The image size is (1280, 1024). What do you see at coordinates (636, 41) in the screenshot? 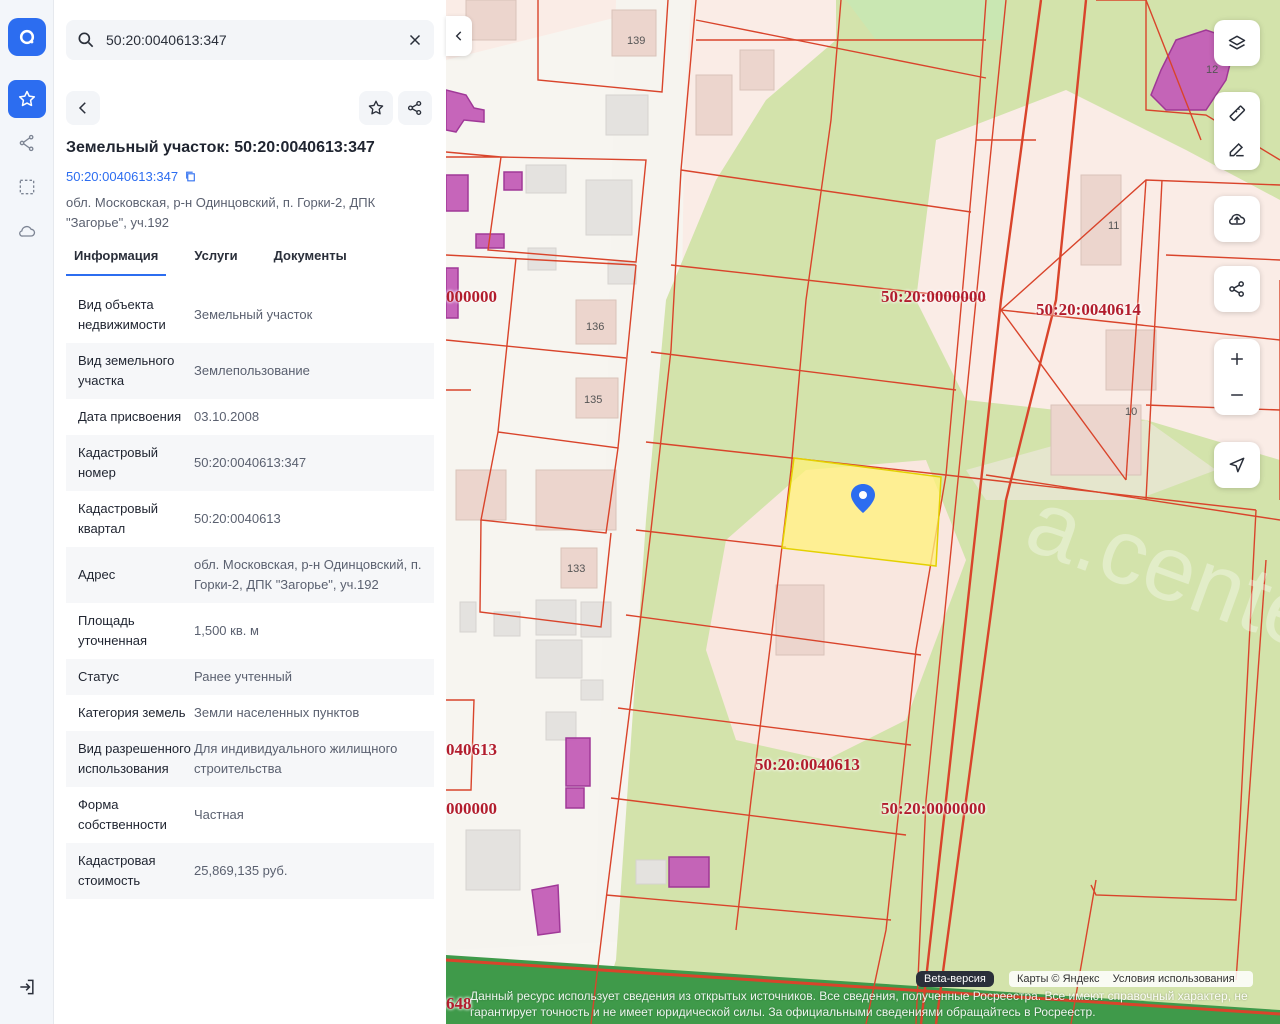
I see `lot-number: 139` at bounding box center [636, 41].